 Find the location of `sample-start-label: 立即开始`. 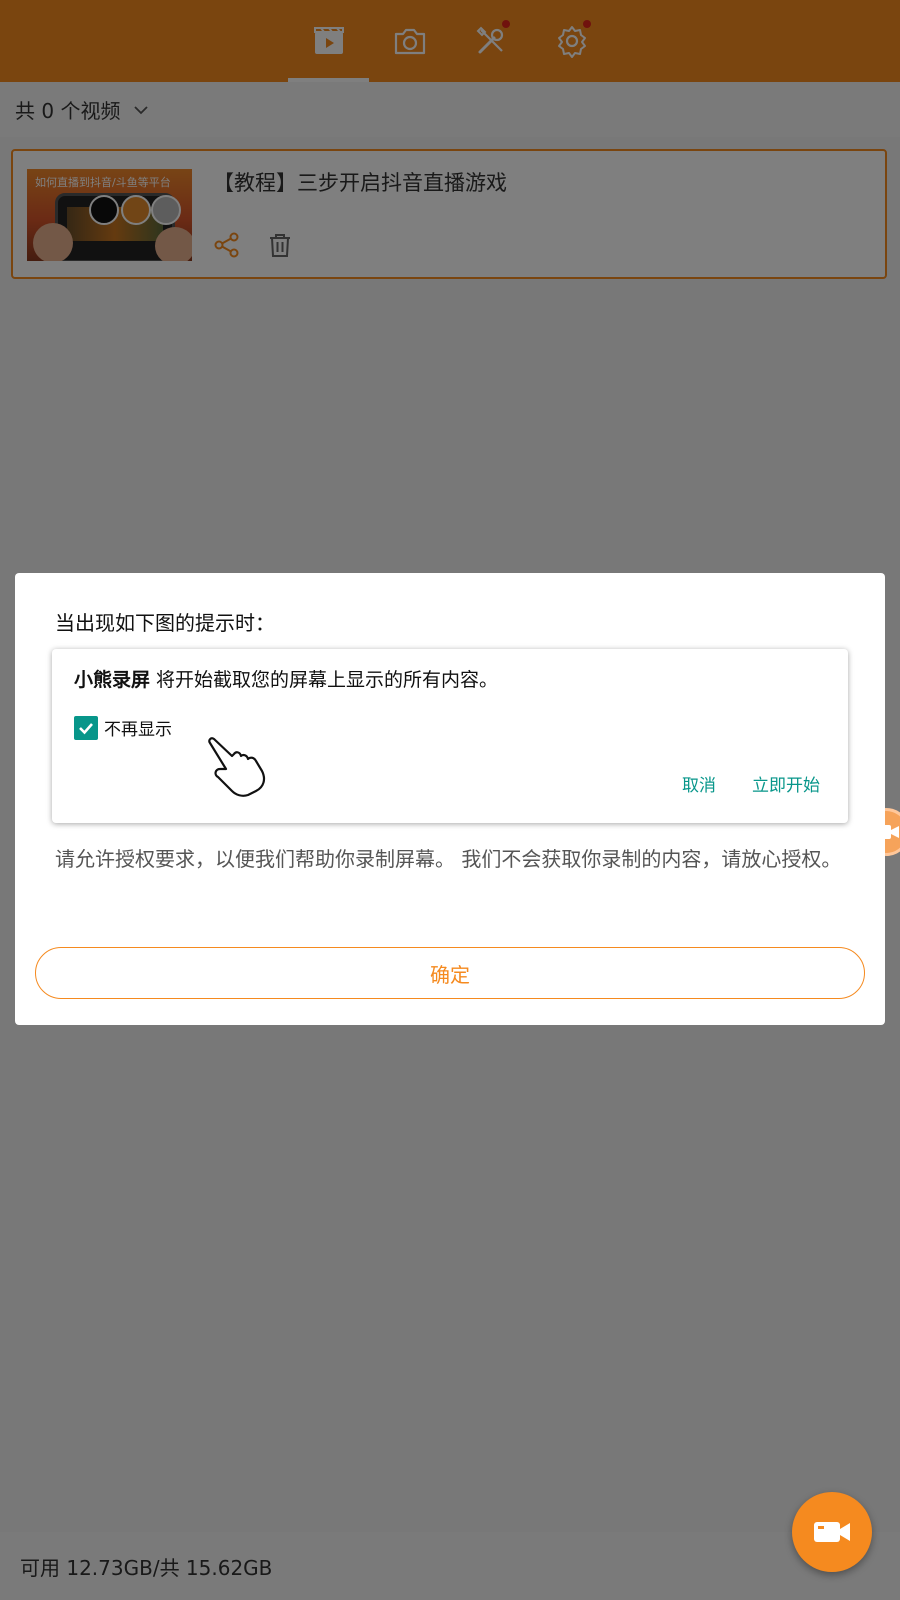

sample-start-label: 立即开始 is located at coordinates (786, 786).